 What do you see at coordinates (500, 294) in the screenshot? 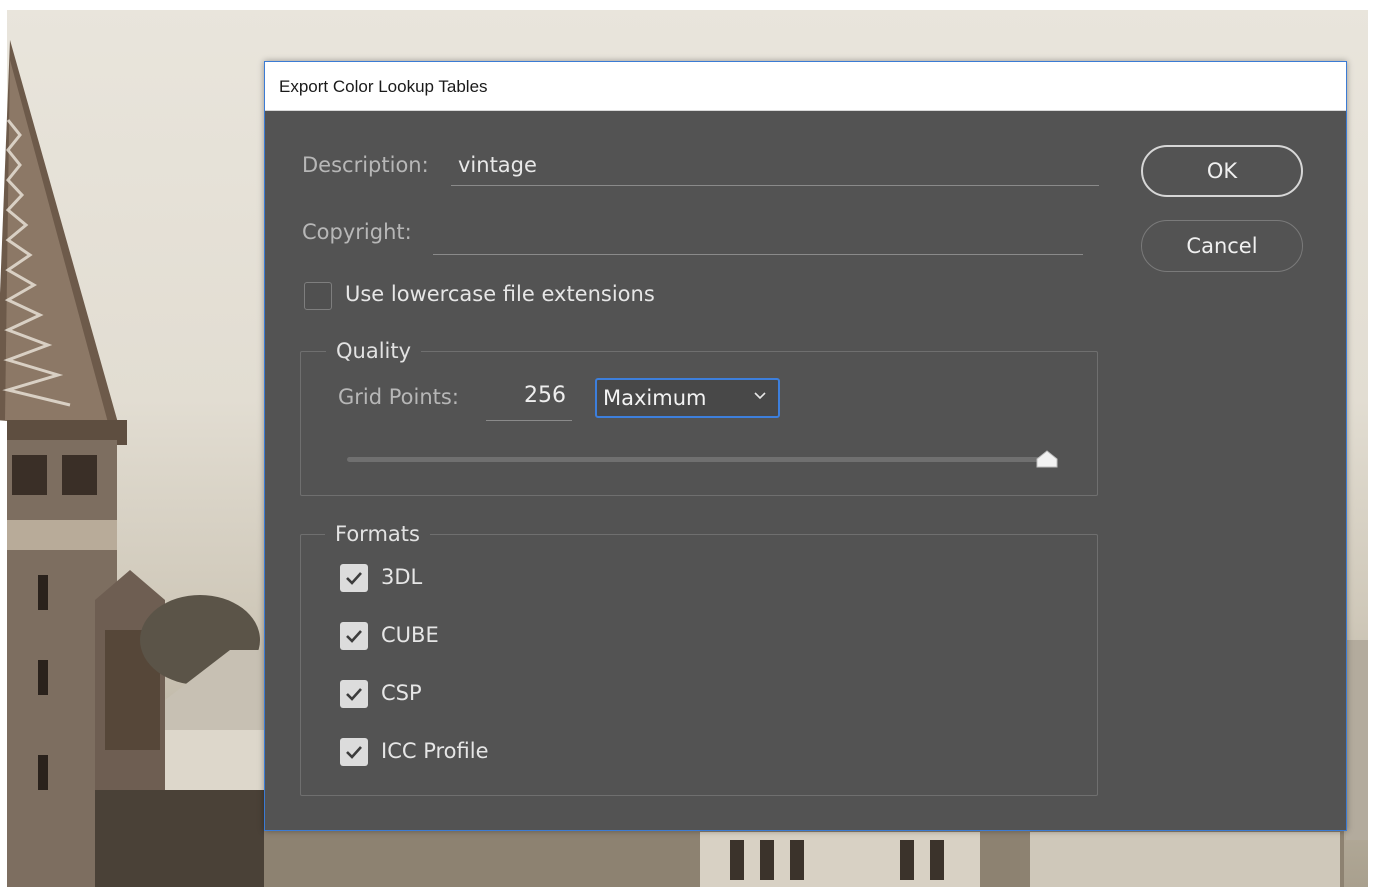
I see `lowercase-extensions-label: Use lowercase file extensions` at bounding box center [500, 294].